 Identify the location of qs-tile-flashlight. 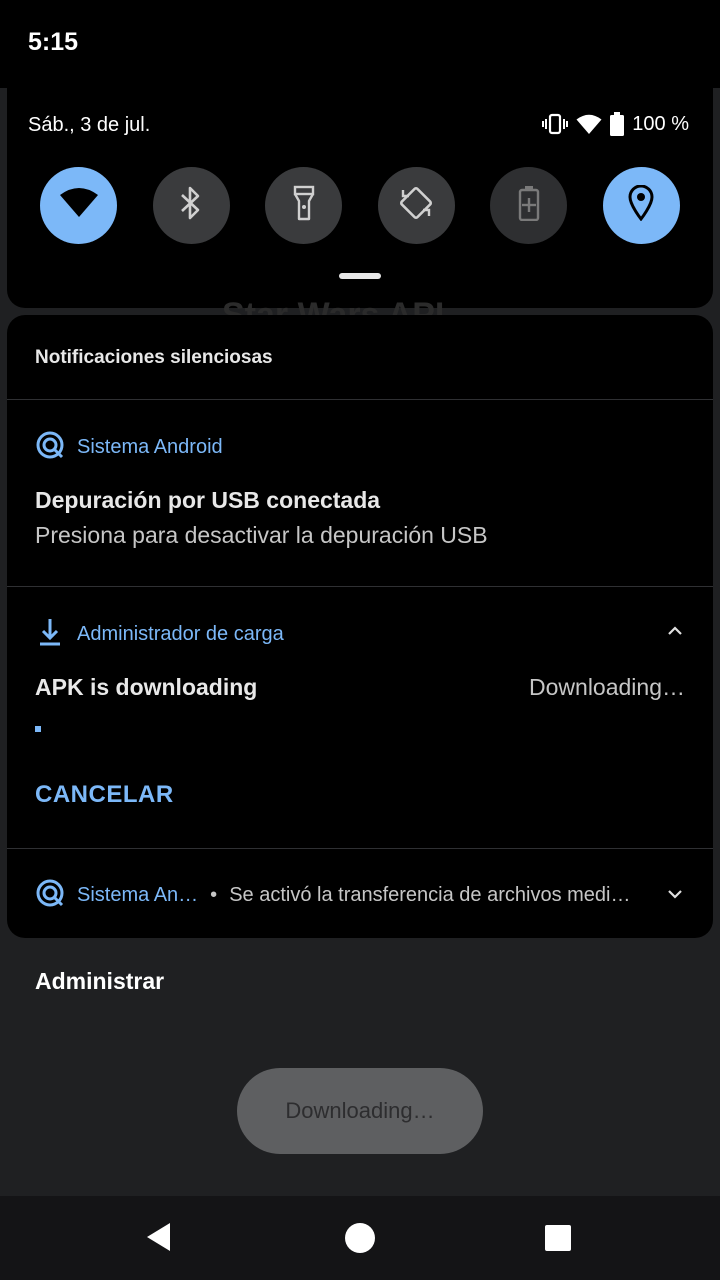
(304, 205).